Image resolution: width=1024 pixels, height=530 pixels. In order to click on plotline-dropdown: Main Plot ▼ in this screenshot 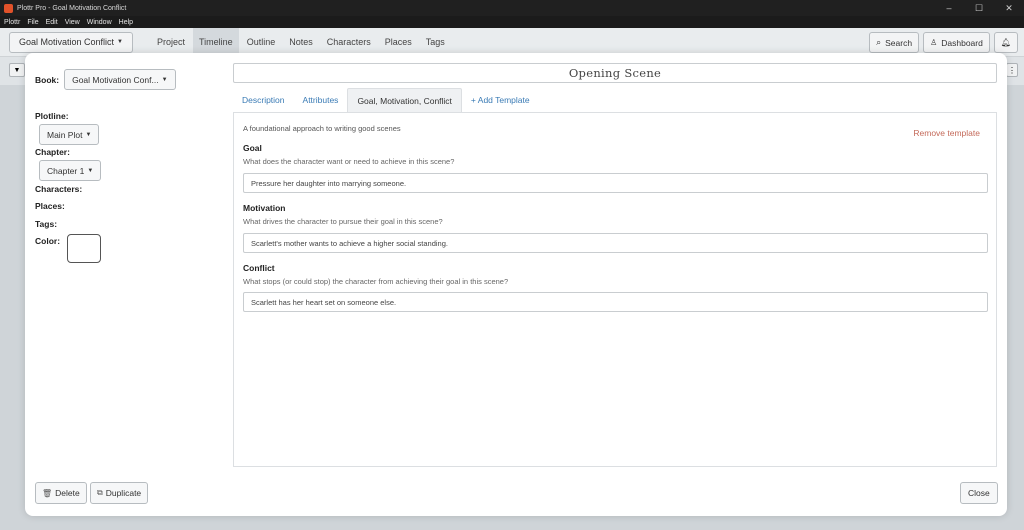, I will do `click(69, 134)`.